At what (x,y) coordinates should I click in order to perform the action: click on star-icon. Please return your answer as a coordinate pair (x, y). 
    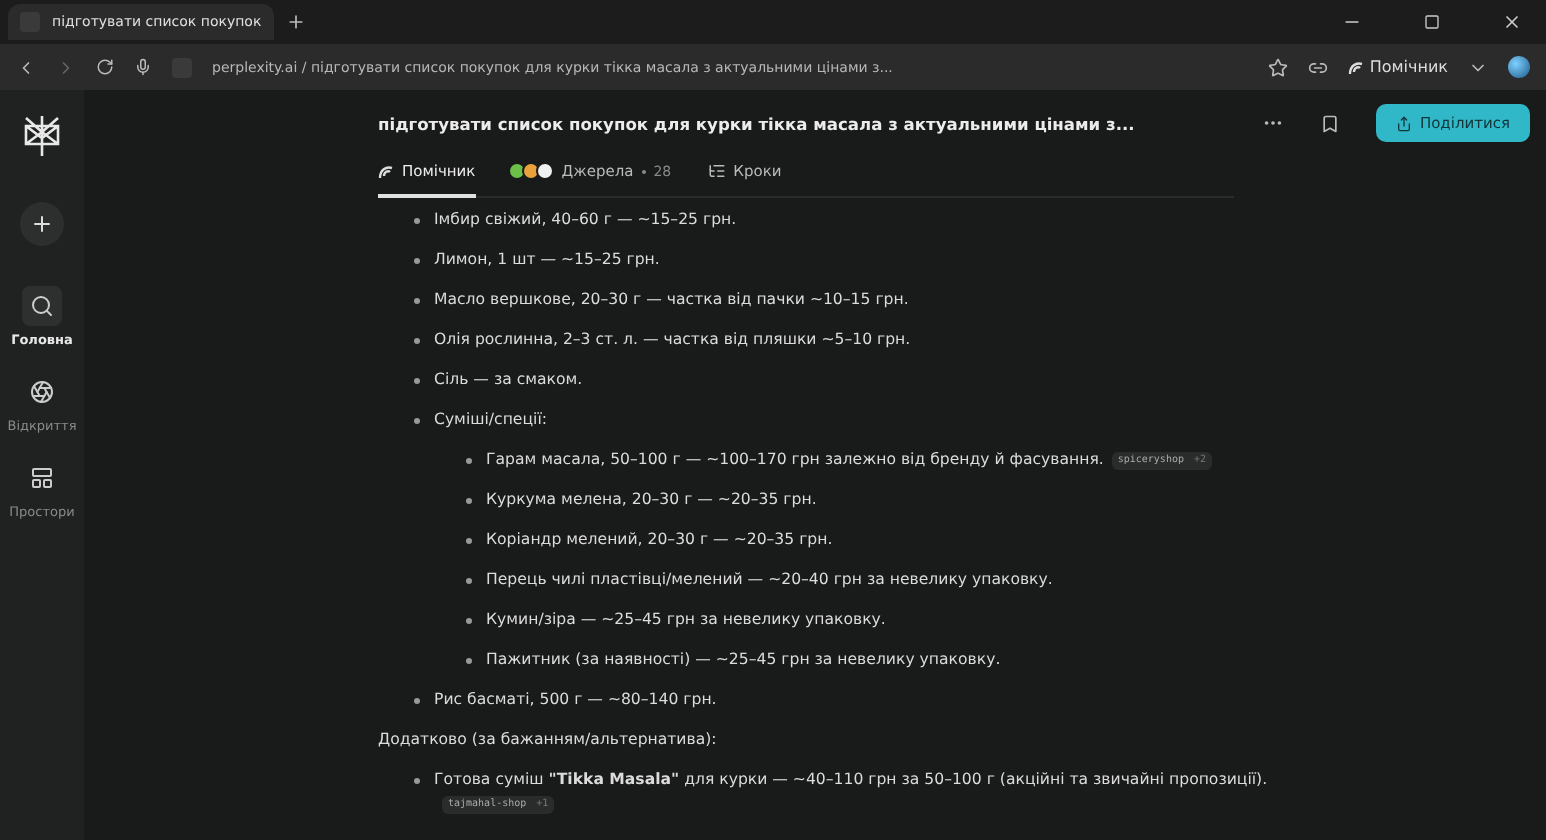
    Looking at the image, I should click on (1277, 67).